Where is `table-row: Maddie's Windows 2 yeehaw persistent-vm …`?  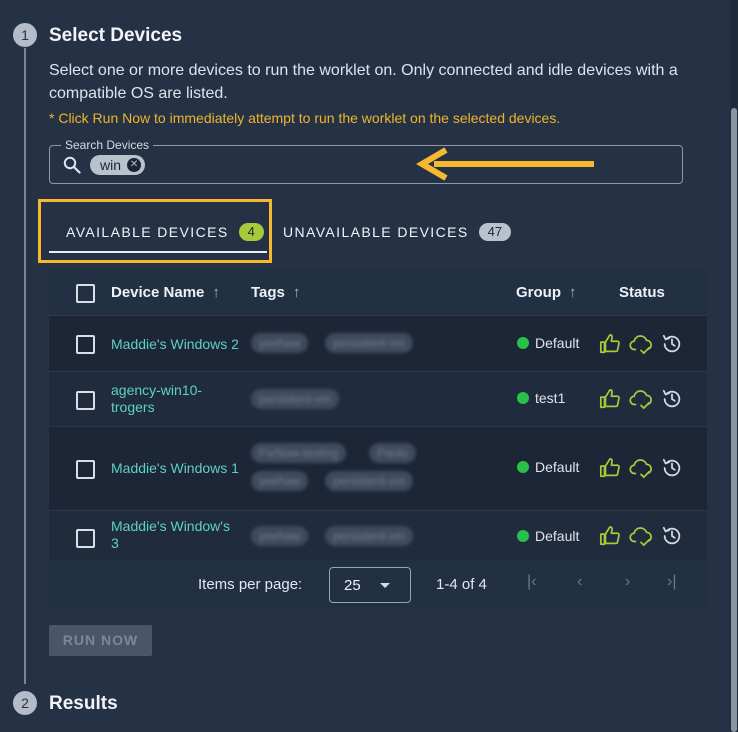
table-row: Maddie's Windows 2 yeehaw persistent-vm … is located at coordinates (378, 344).